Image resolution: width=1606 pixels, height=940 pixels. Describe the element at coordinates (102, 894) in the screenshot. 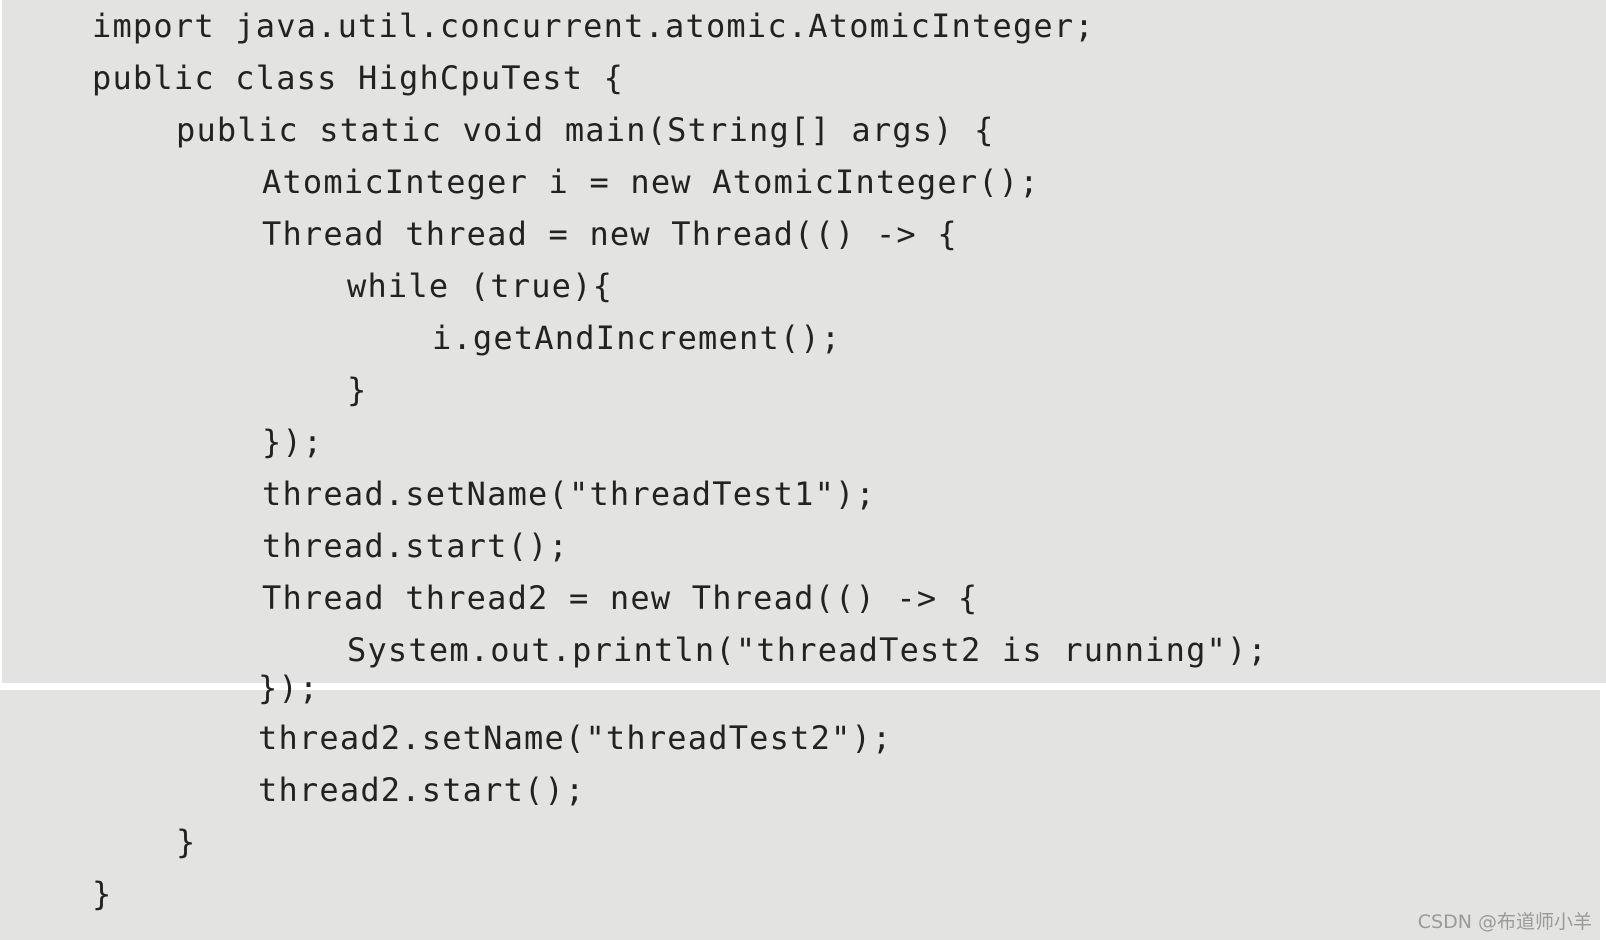

I see `code-line-class-close: }` at that location.